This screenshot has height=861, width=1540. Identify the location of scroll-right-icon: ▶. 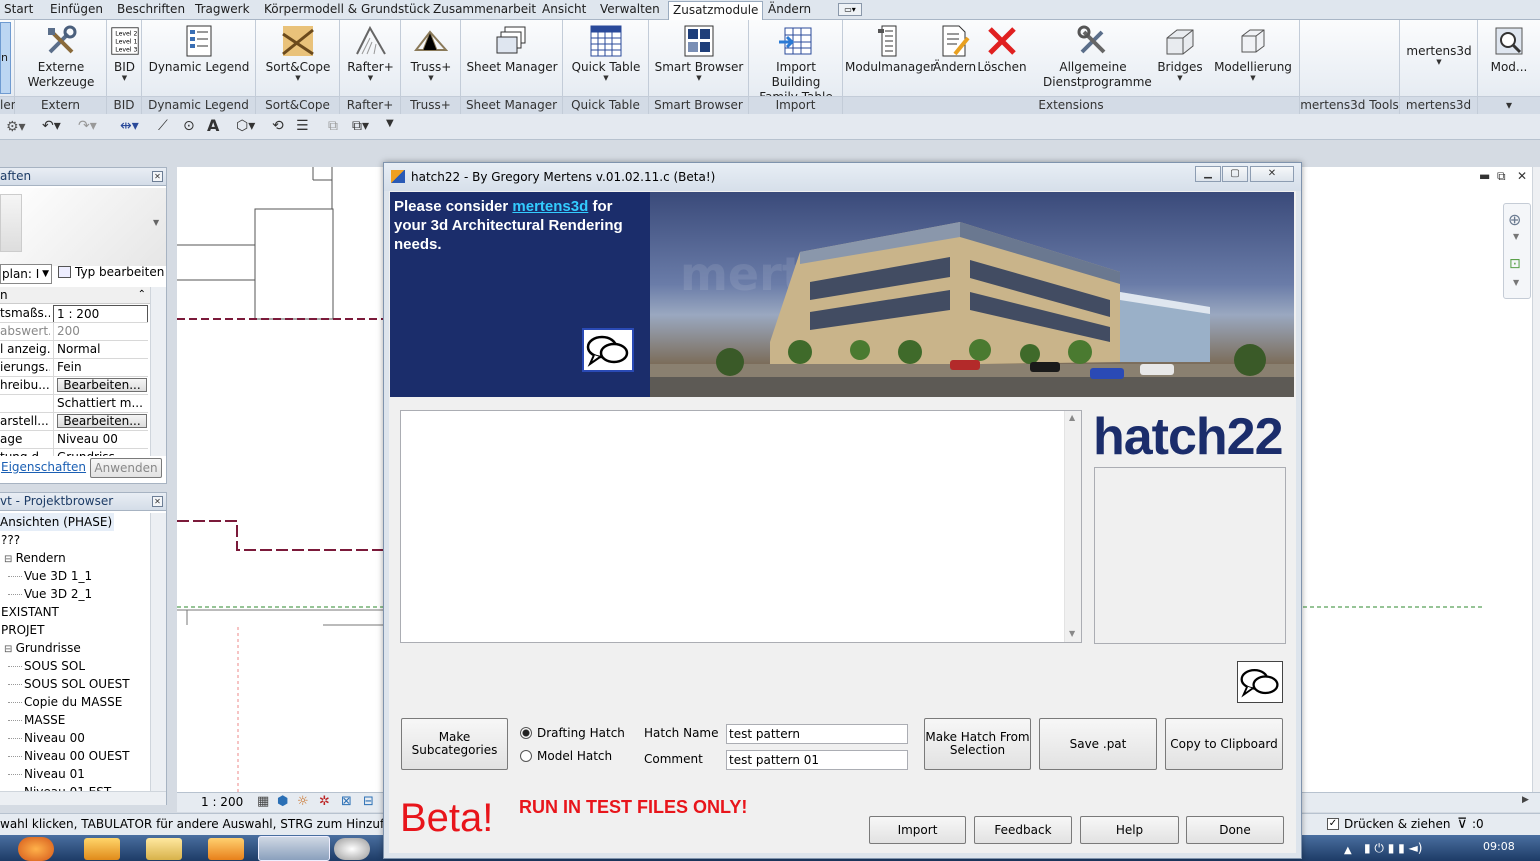
(1525, 800).